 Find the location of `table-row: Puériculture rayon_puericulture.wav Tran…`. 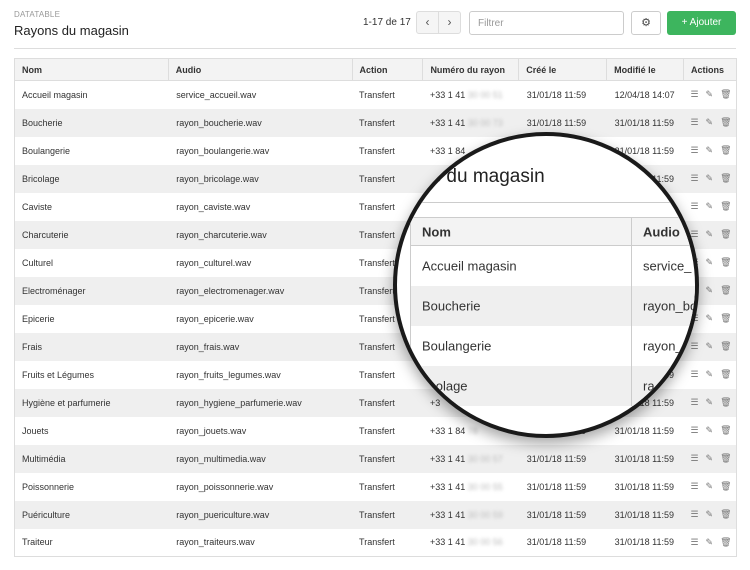

table-row: Puériculture rayon_puericulture.wav Tran… is located at coordinates (375, 514).